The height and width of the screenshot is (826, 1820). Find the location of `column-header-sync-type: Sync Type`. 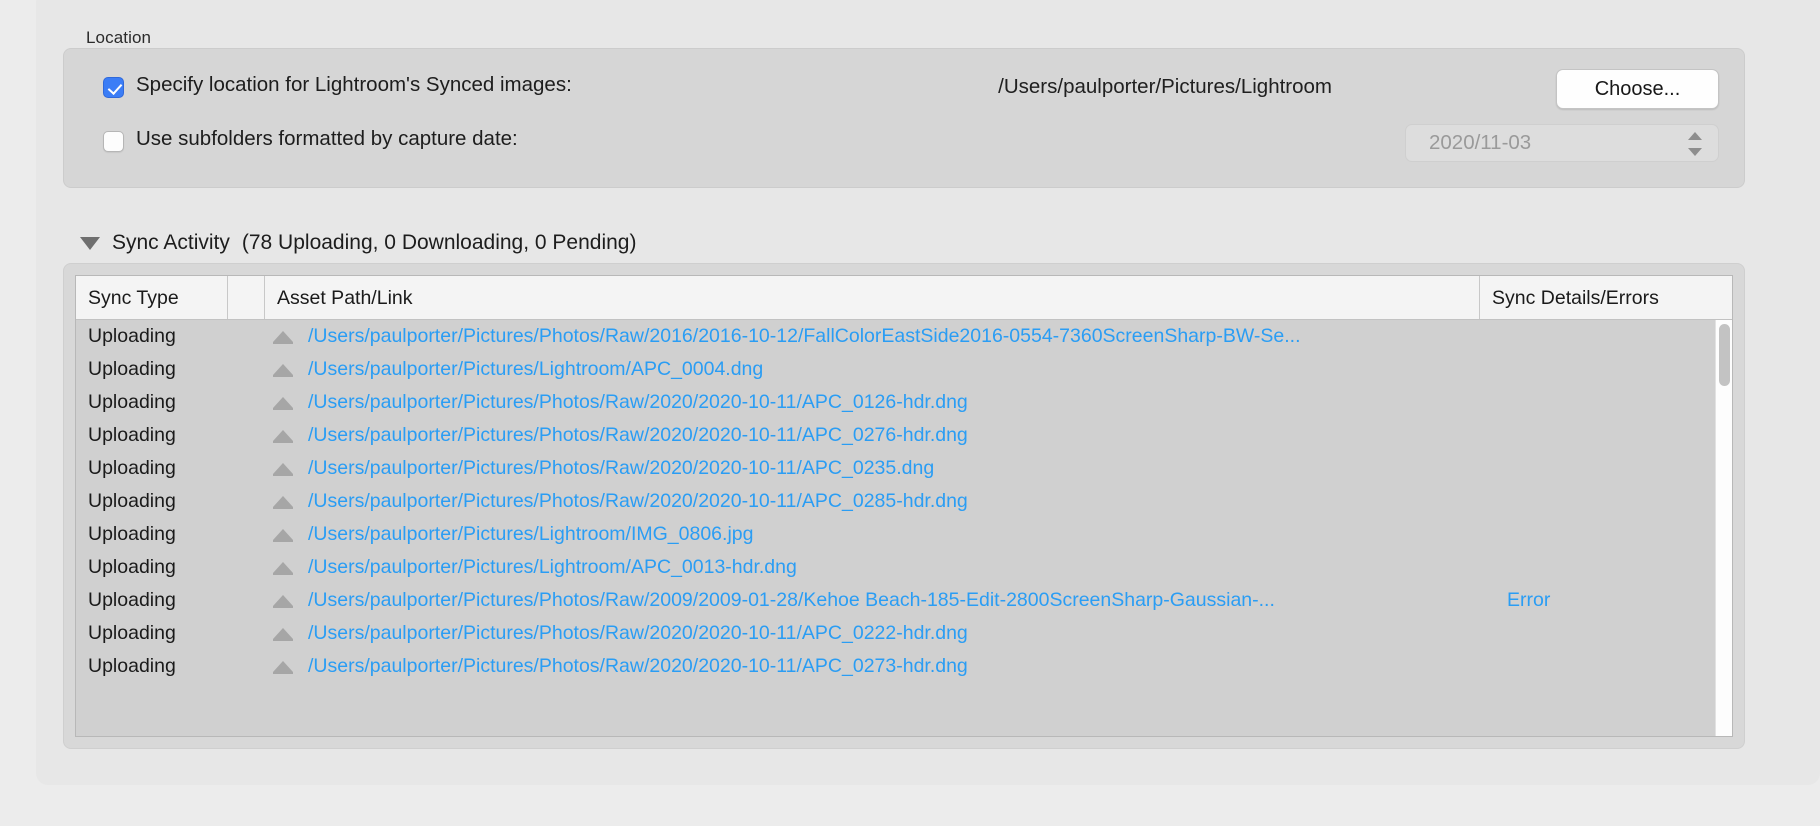

column-header-sync-type: Sync Type is located at coordinates (151, 297).